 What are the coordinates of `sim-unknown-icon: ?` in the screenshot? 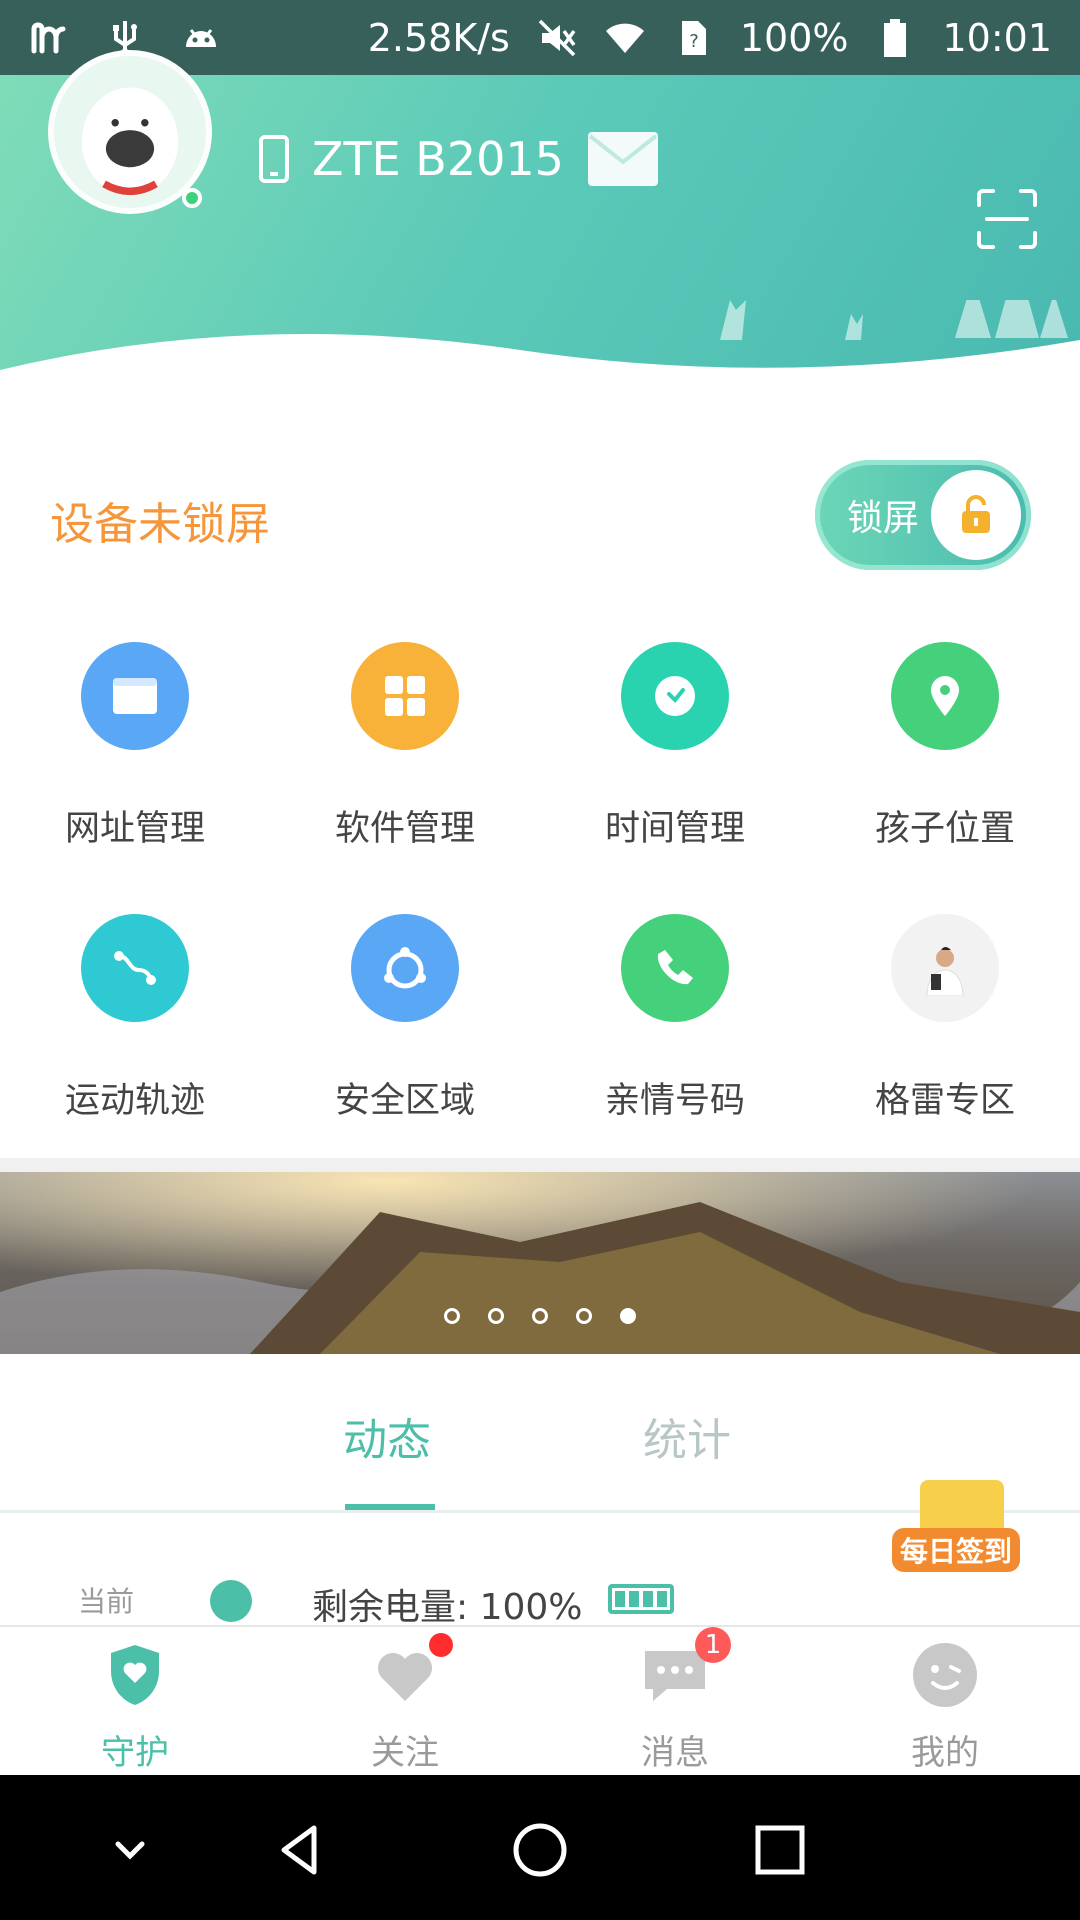 It's located at (693, 38).